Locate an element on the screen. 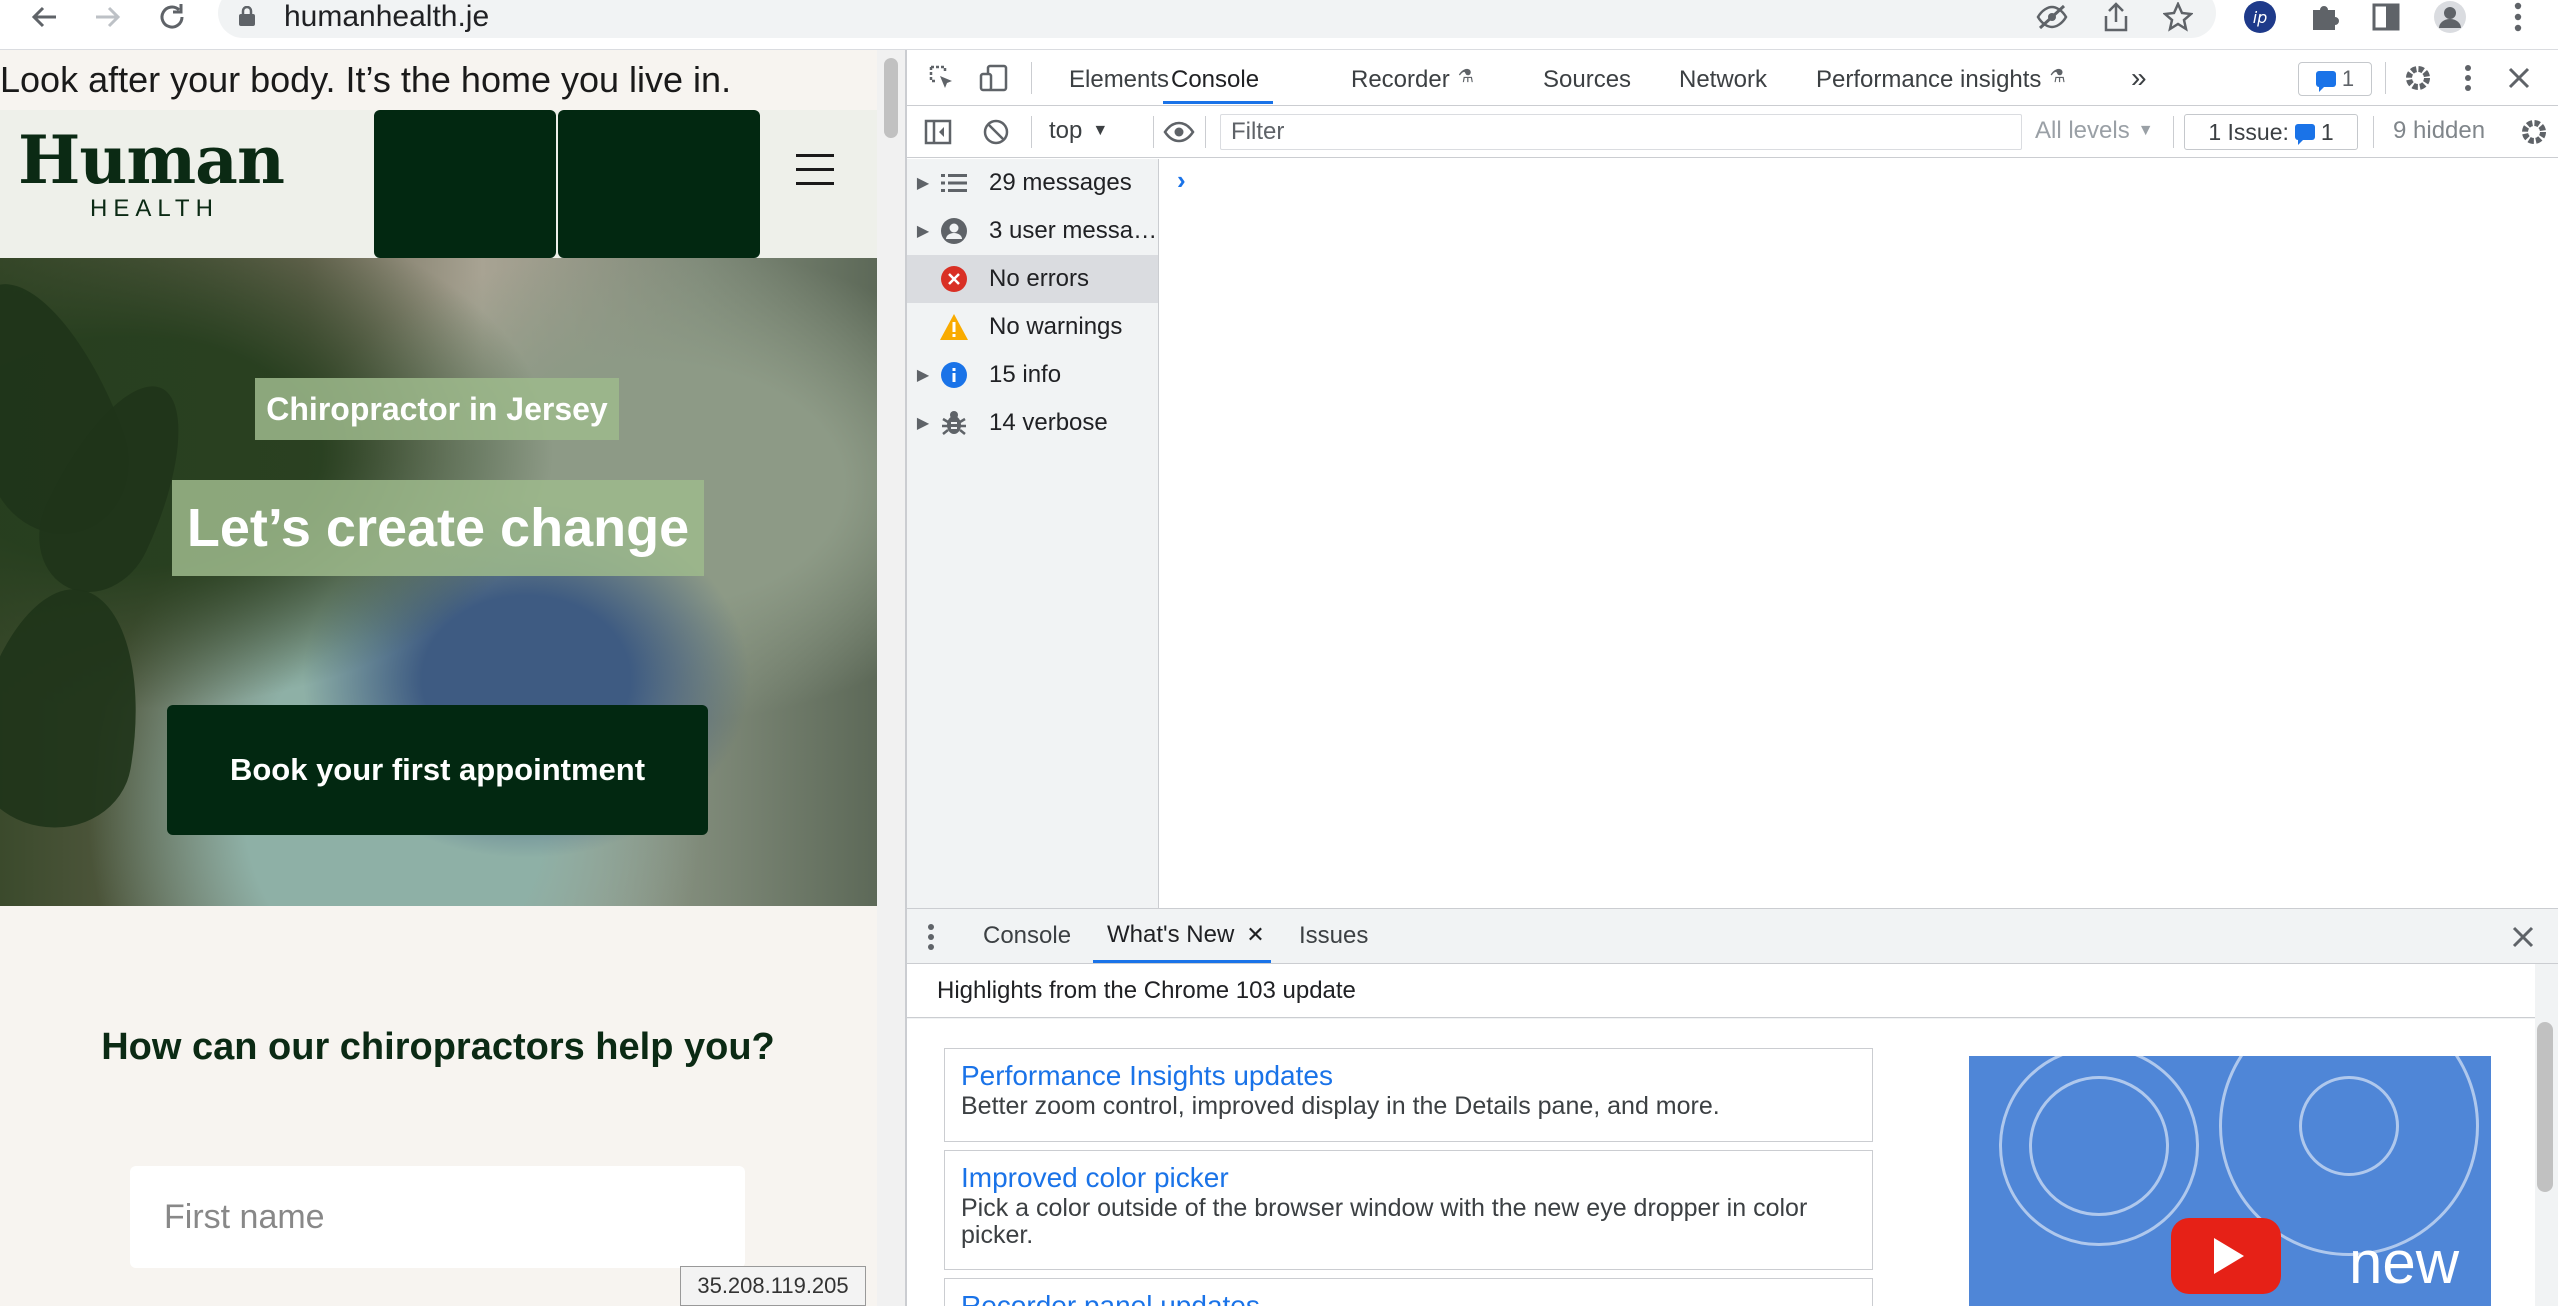 The image size is (2558, 1306). tab-network: Network is located at coordinates (1723, 82).